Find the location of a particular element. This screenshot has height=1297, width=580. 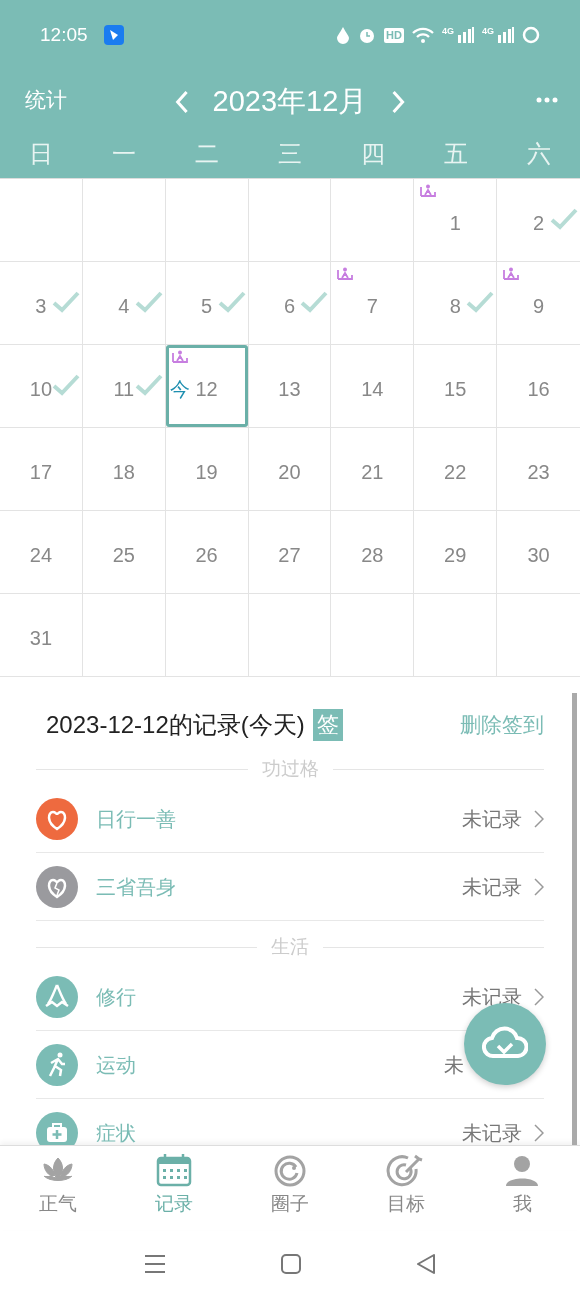

nav-tab: 记录 is located at coordinates (174, 1188).